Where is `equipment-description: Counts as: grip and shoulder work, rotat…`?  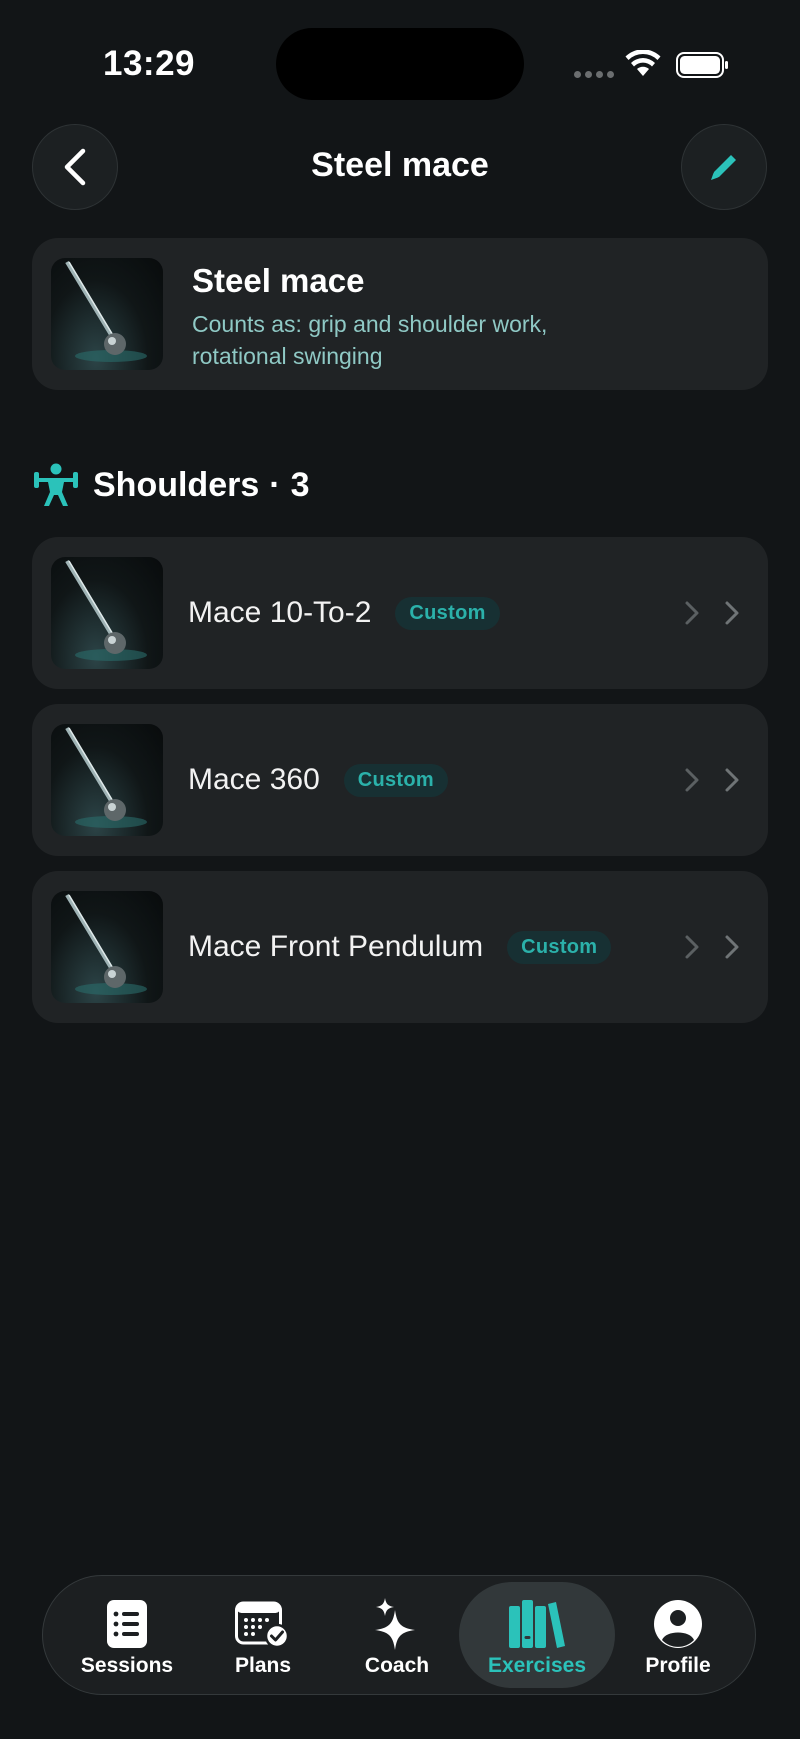
equipment-description: Counts as: grip and shoulder work, rotat… is located at coordinates (370, 340).